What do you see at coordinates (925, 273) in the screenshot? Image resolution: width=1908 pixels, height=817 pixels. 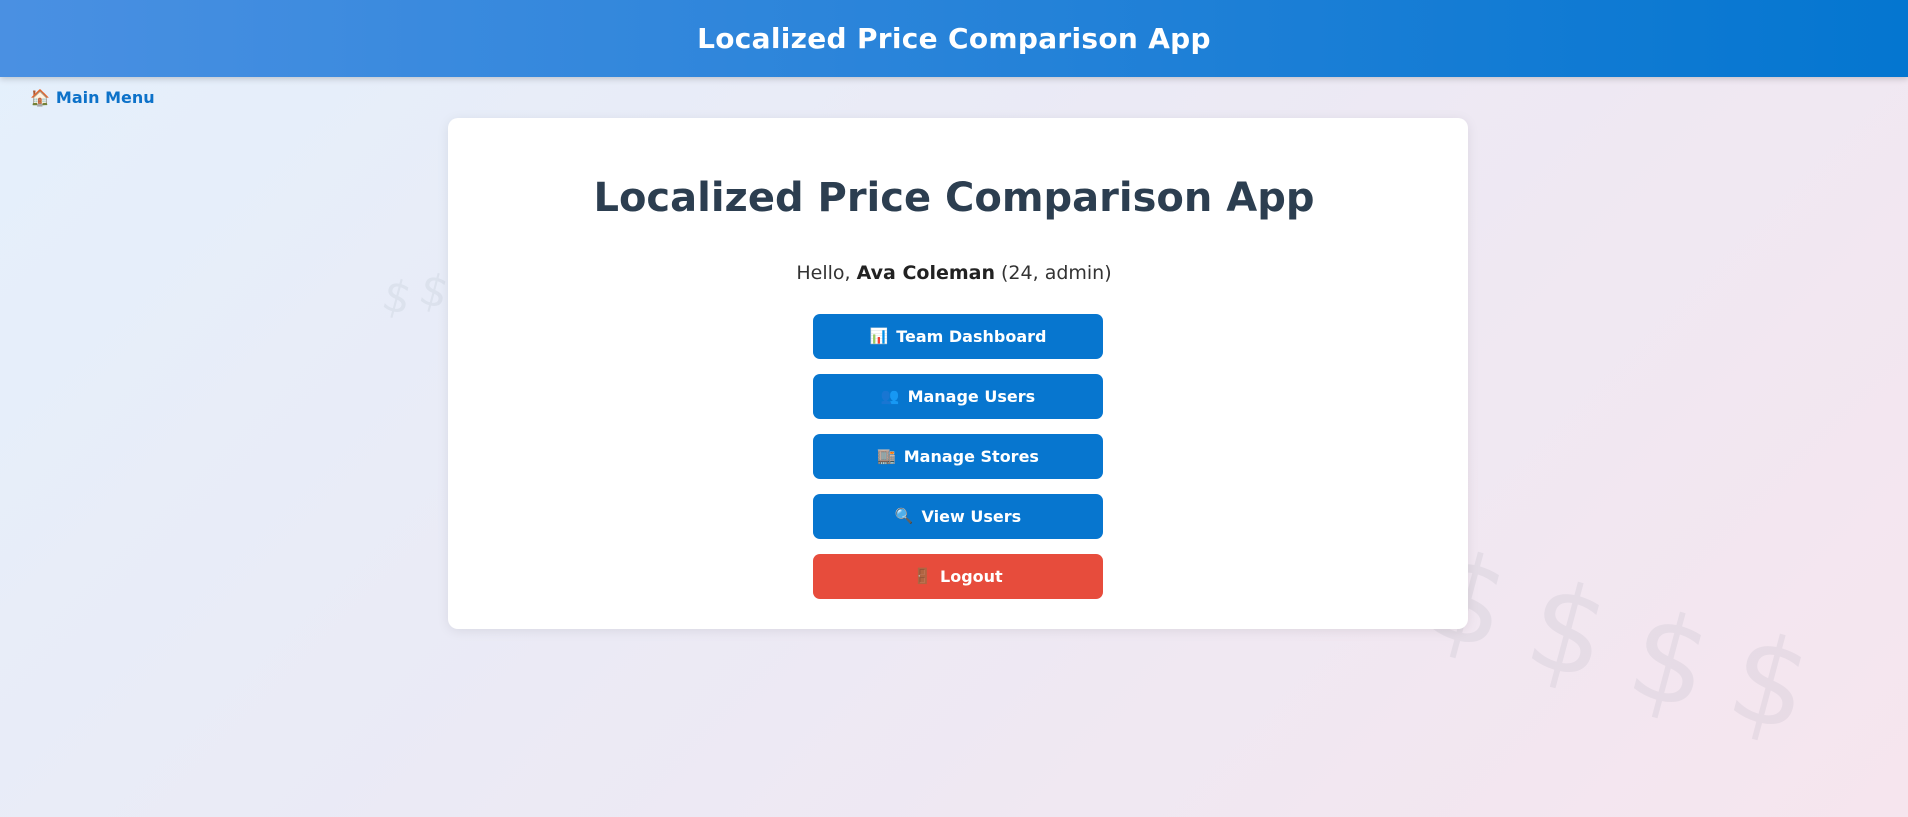 I see `user-name: Ava Coleman` at bounding box center [925, 273].